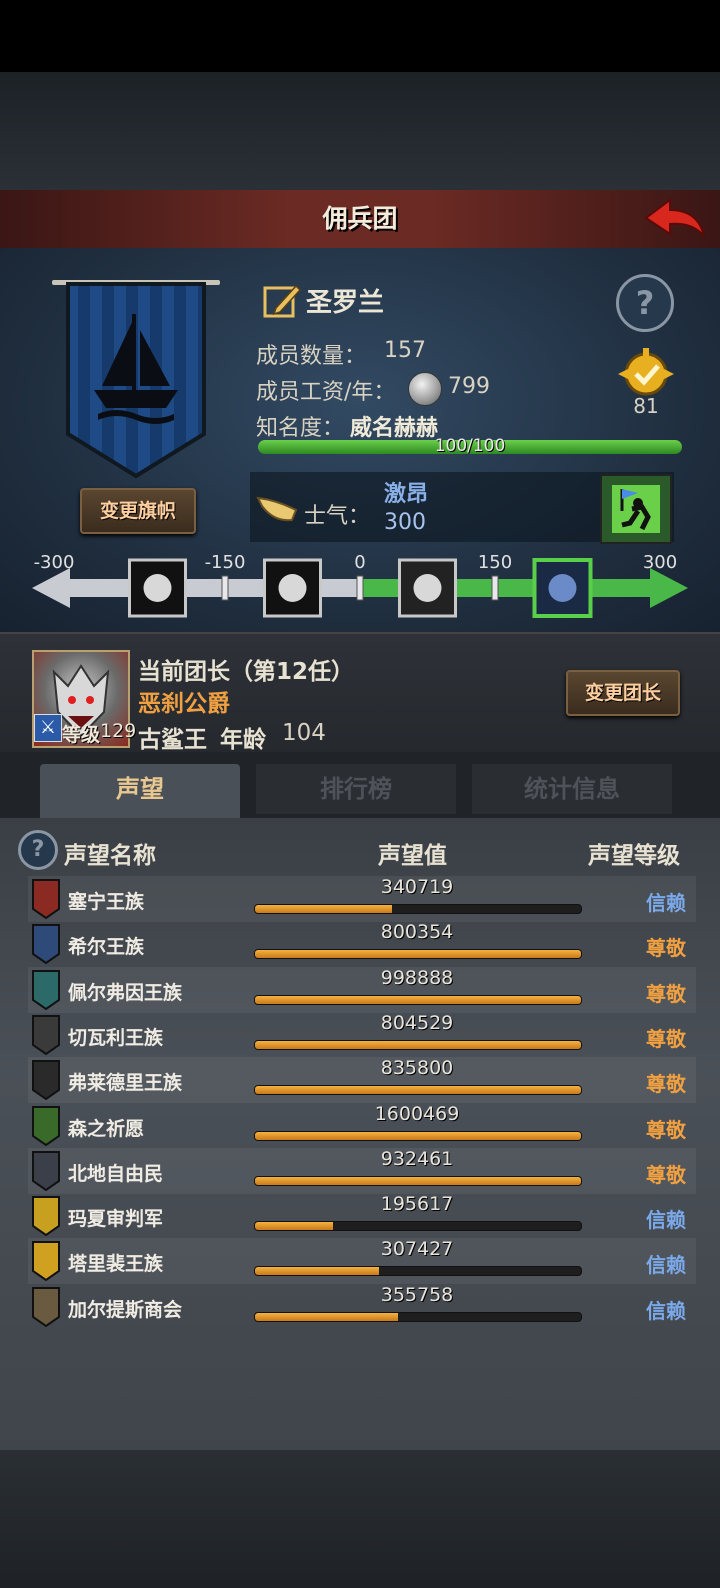 The height and width of the screenshot is (1588, 720). I want to click on leader-race: 古鲨王, so click(172, 740).